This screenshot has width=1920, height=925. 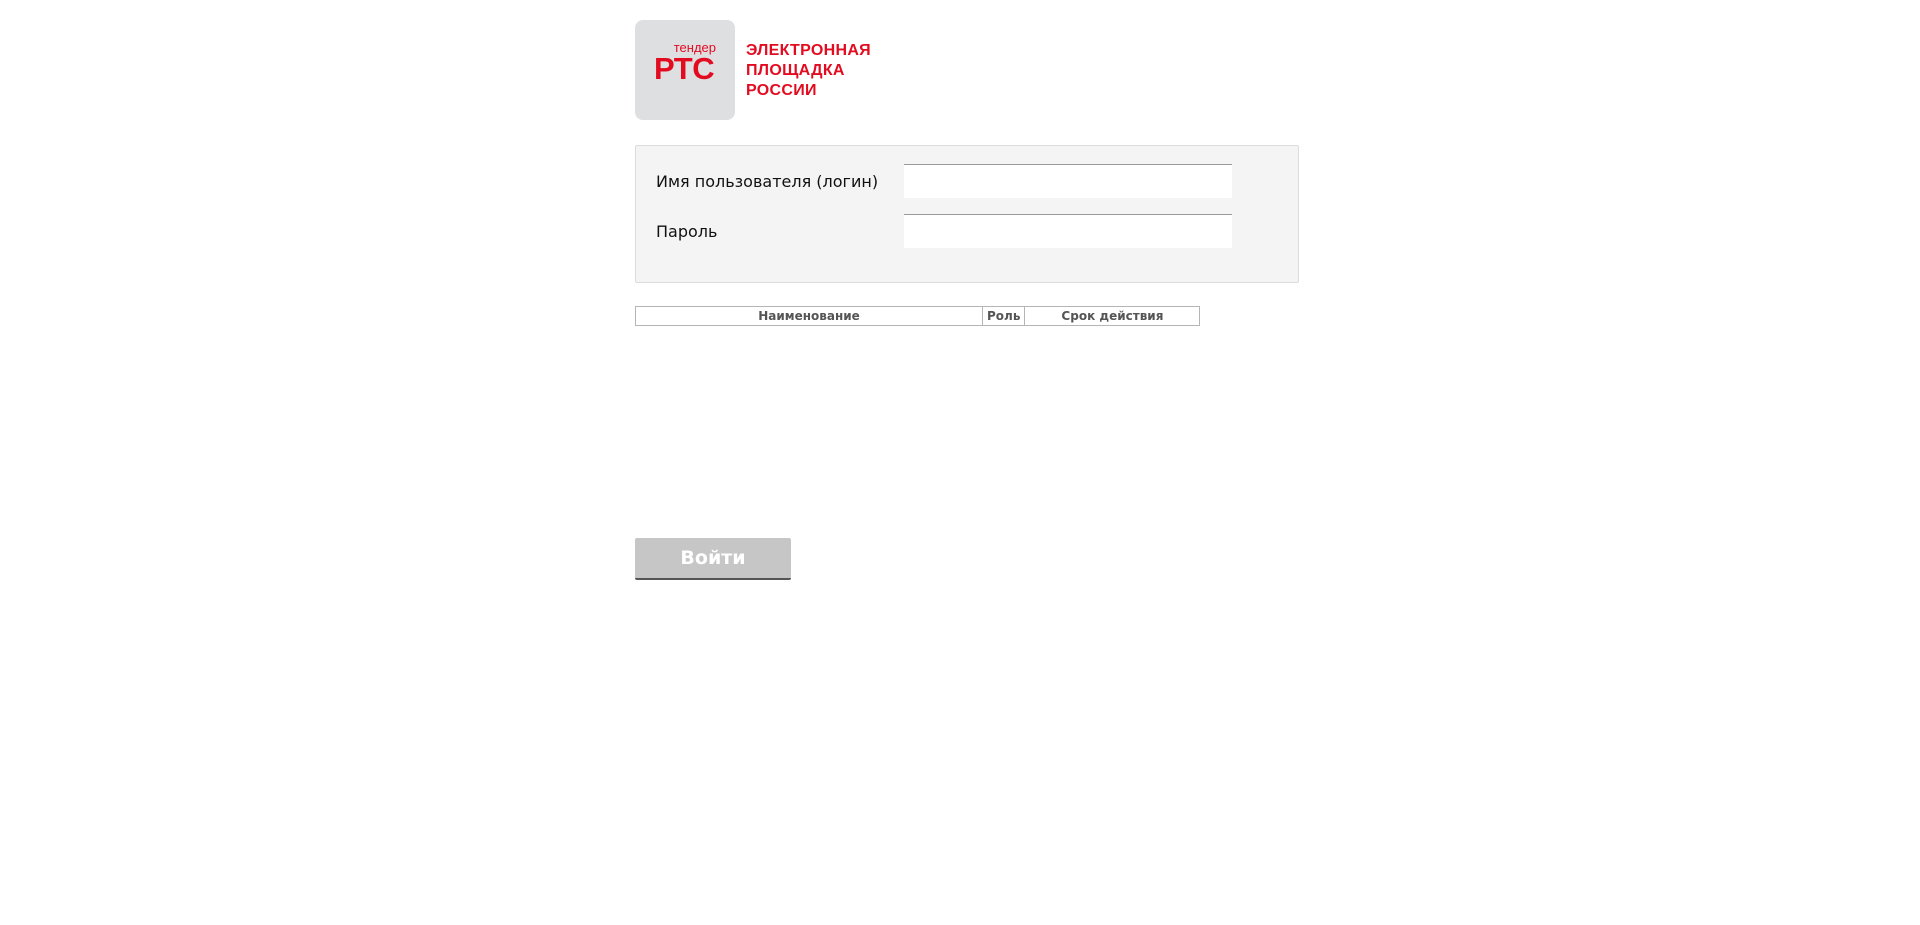 I want to click on username-input, so click(x=1068, y=181).